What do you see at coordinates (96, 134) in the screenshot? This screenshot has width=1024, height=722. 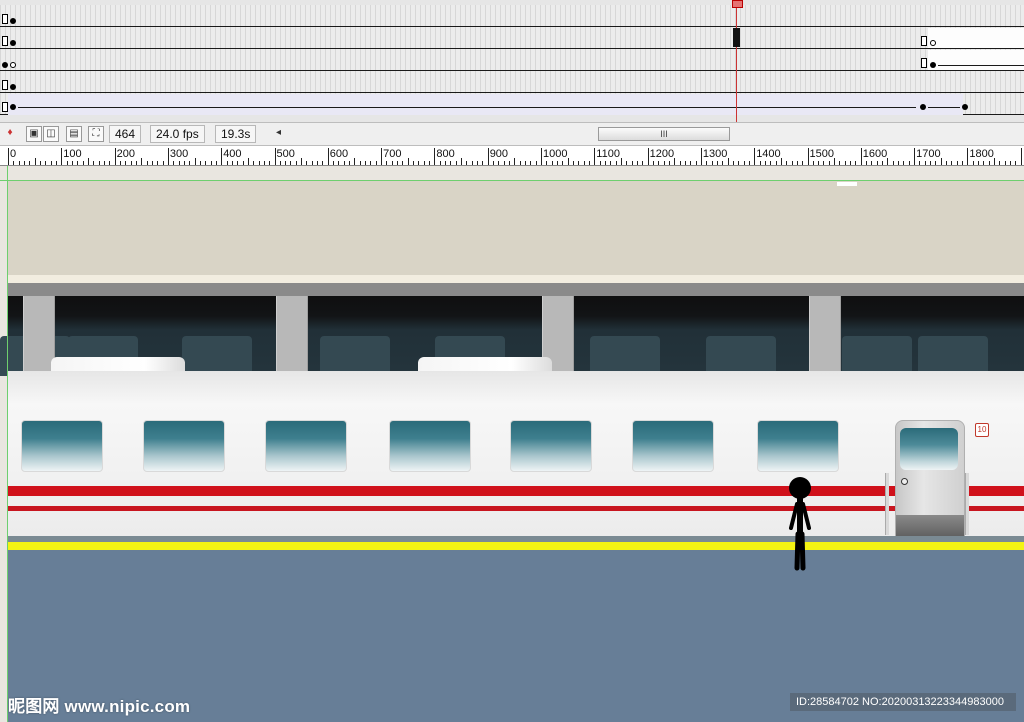 I see `modify-onion-markers-icon: ⛶` at bounding box center [96, 134].